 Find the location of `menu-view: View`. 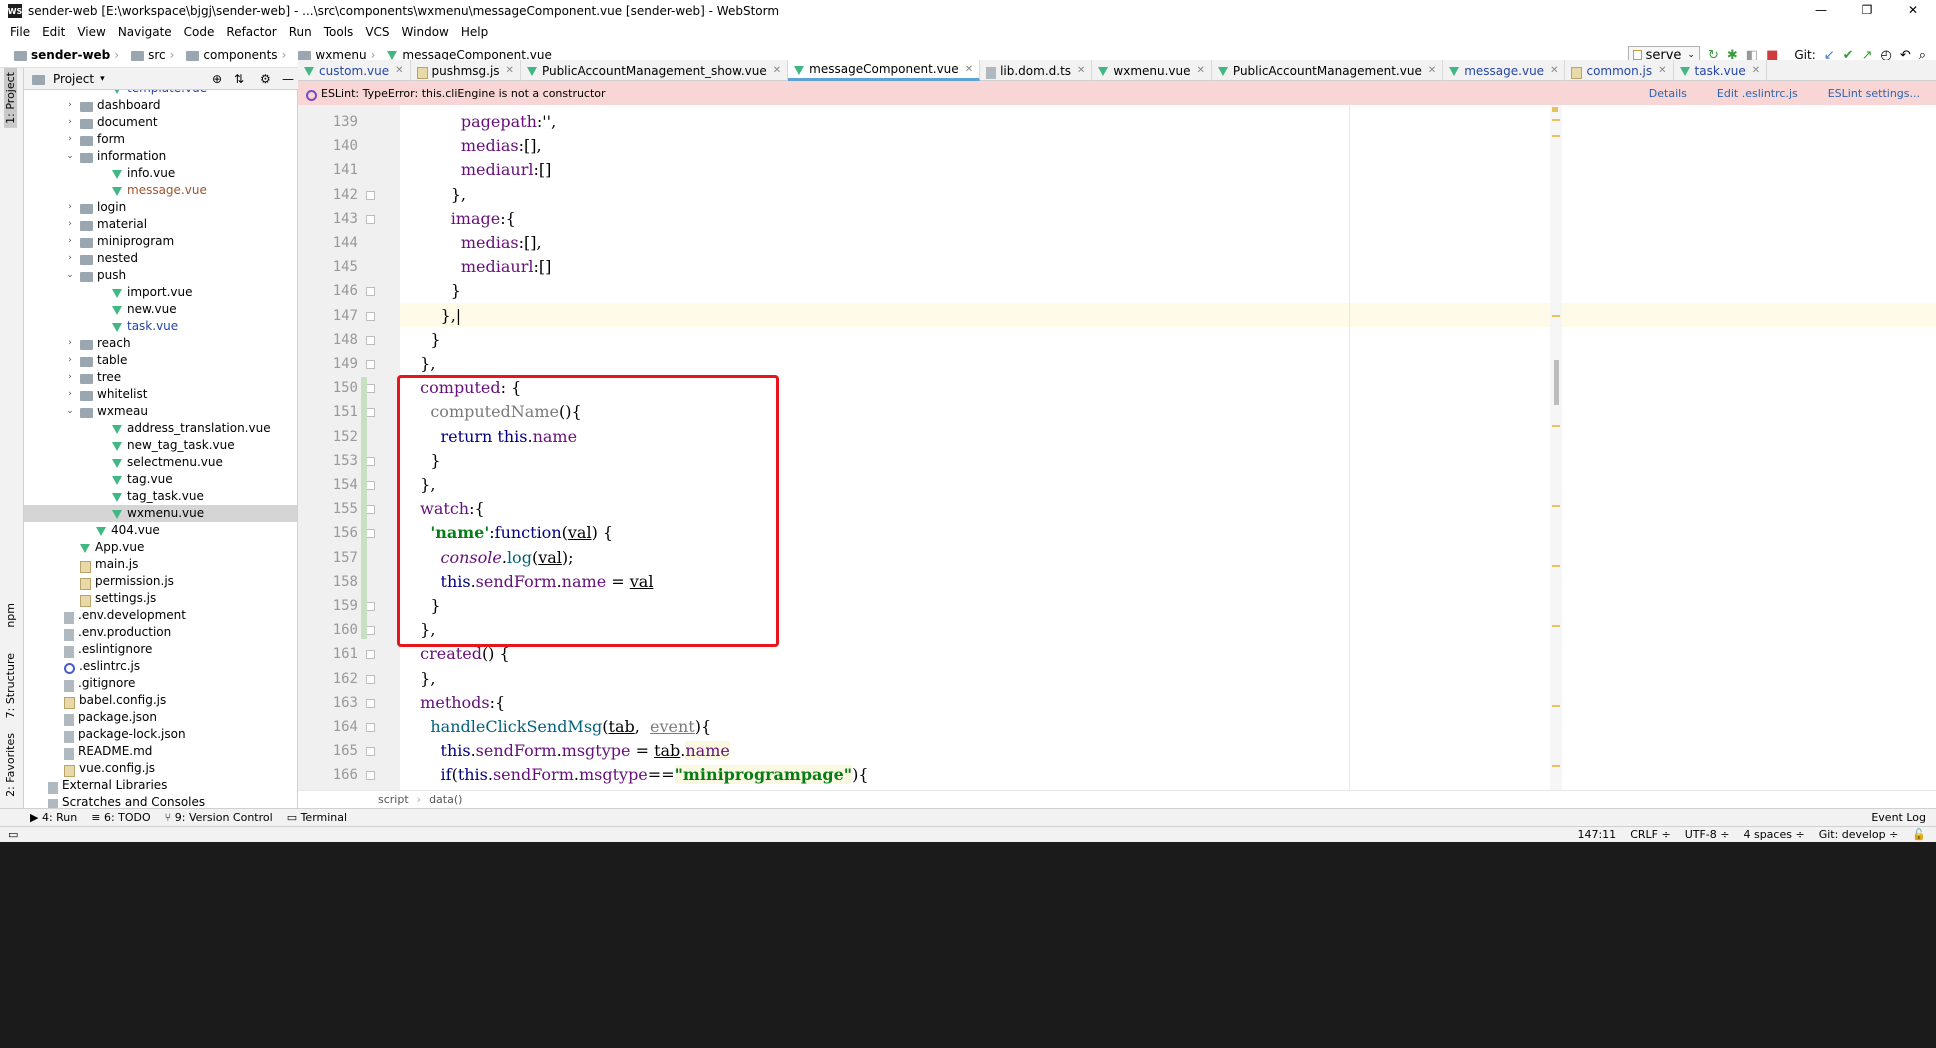

menu-view: View is located at coordinates (91, 32).